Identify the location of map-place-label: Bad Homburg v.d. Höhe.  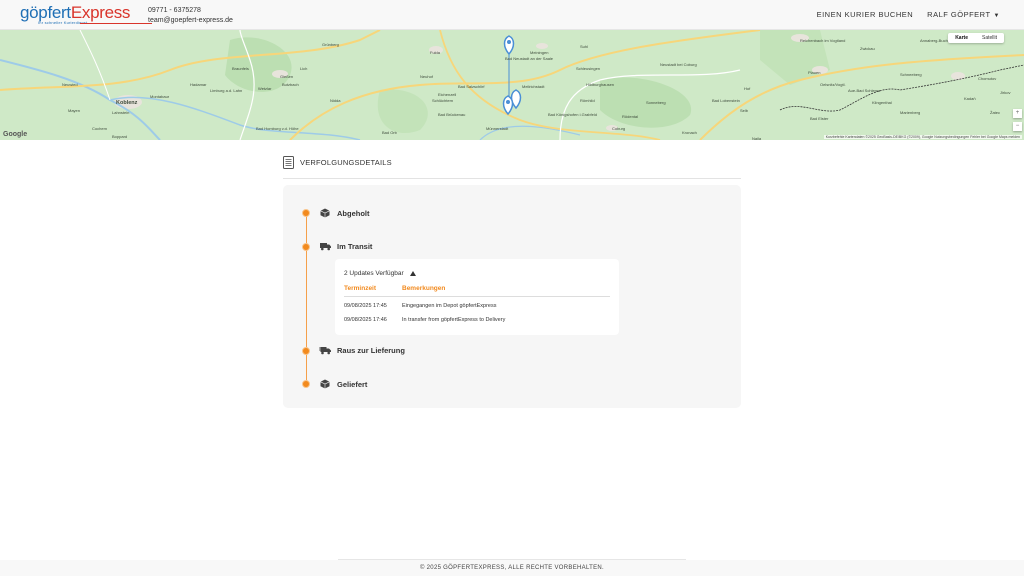
(277, 128).